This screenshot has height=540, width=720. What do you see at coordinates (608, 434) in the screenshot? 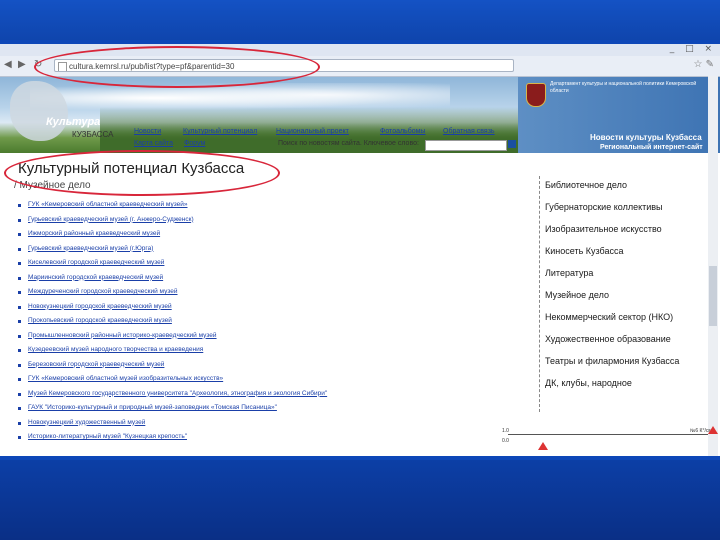
I see `ruler-line` at bounding box center [608, 434].